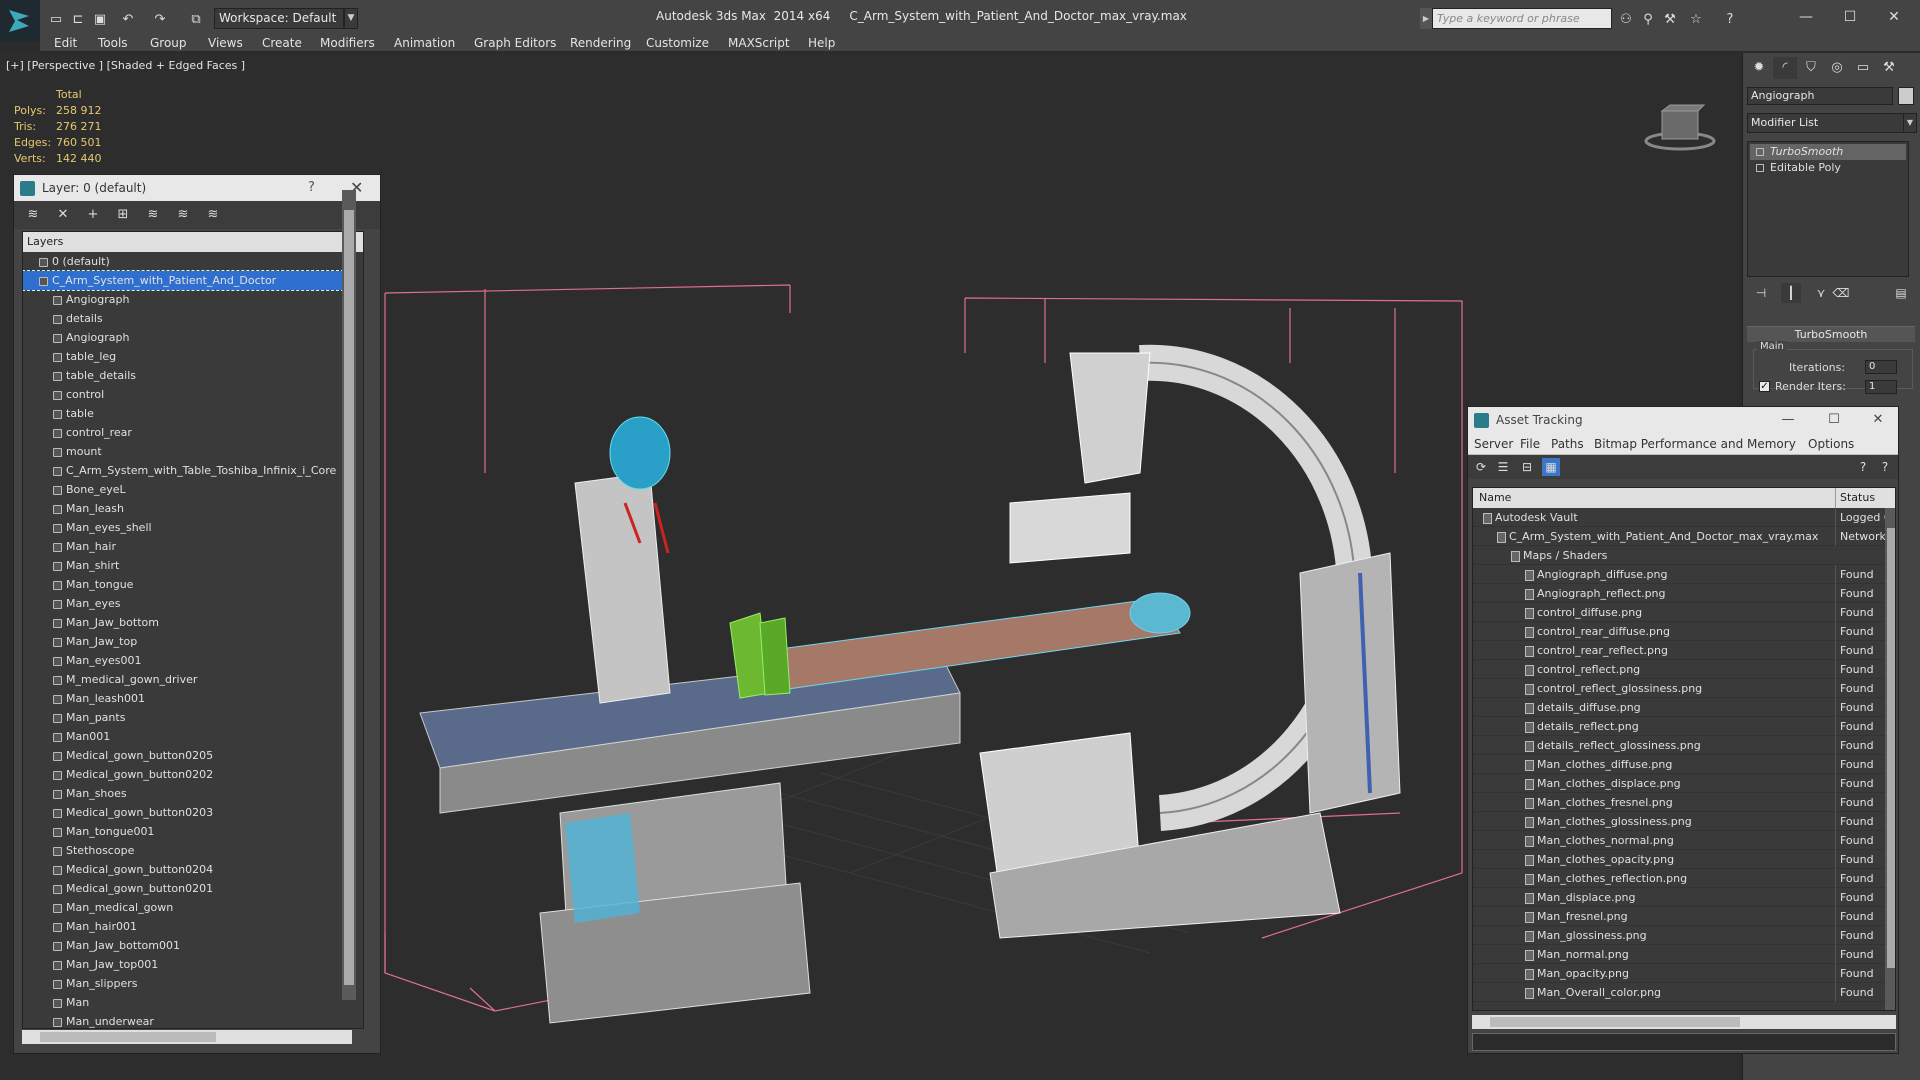 Image resolution: width=1920 pixels, height=1080 pixels. Describe the element at coordinates (1426, 18) in the screenshot. I see `chevron-right-icon: ▶` at that location.